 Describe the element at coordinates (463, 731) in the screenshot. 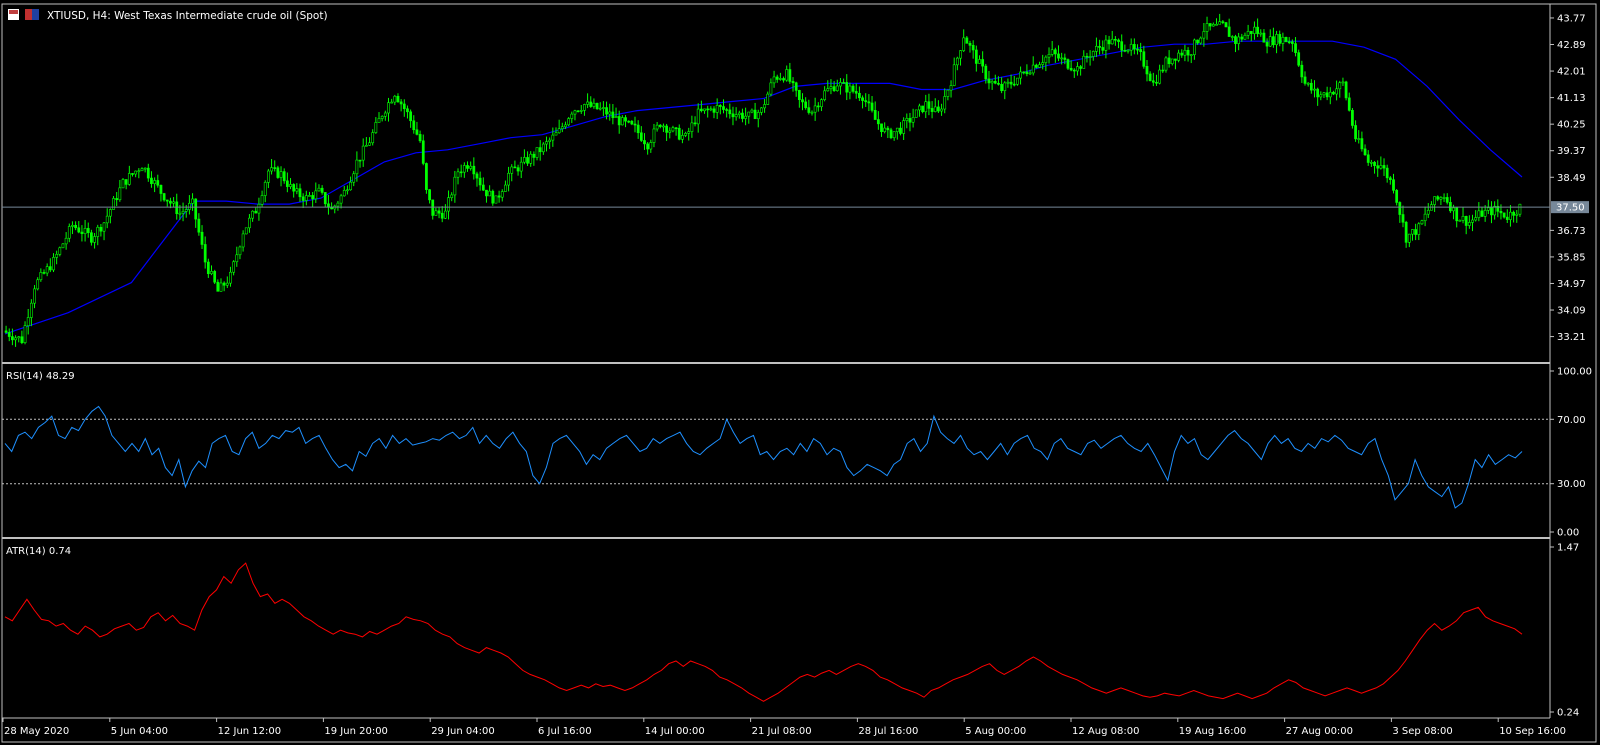

I see `time-tick-label: 29 Jun 04:00` at that location.